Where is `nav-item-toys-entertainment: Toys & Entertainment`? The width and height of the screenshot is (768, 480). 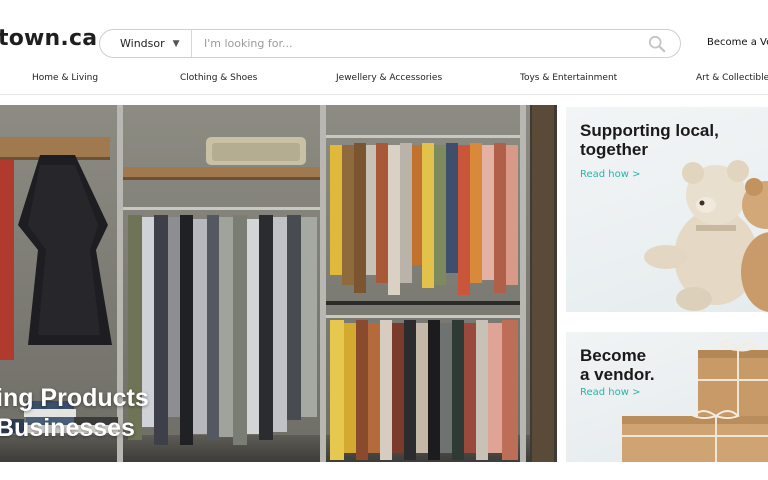
nav-item-toys-entertainment: Toys & Entertainment is located at coordinates (568, 78).